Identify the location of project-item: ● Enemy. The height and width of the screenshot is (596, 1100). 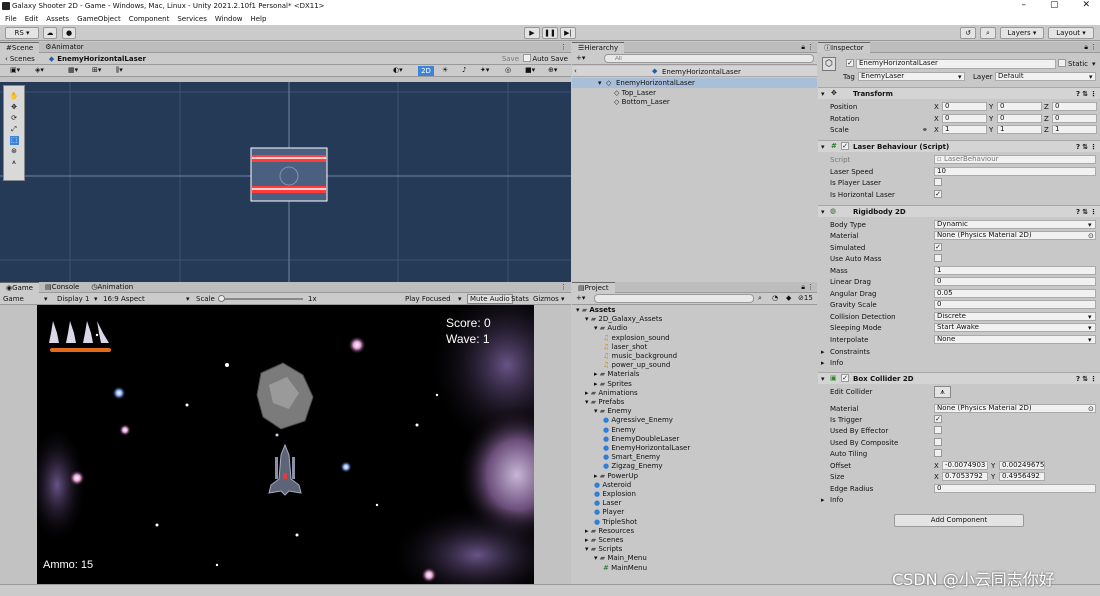
(619, 430).